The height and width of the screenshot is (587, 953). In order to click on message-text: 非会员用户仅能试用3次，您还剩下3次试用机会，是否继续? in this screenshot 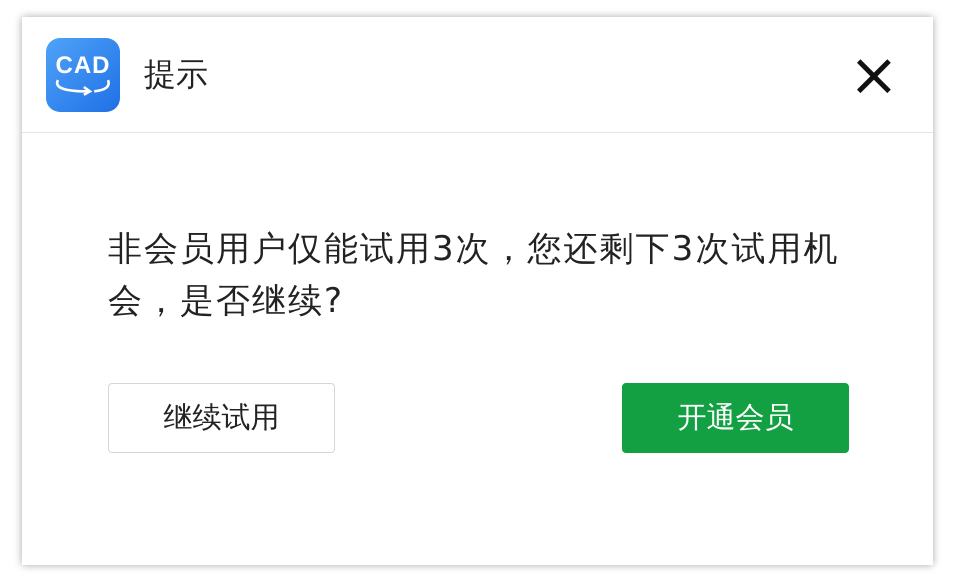, I will do `click(474, 275)`.